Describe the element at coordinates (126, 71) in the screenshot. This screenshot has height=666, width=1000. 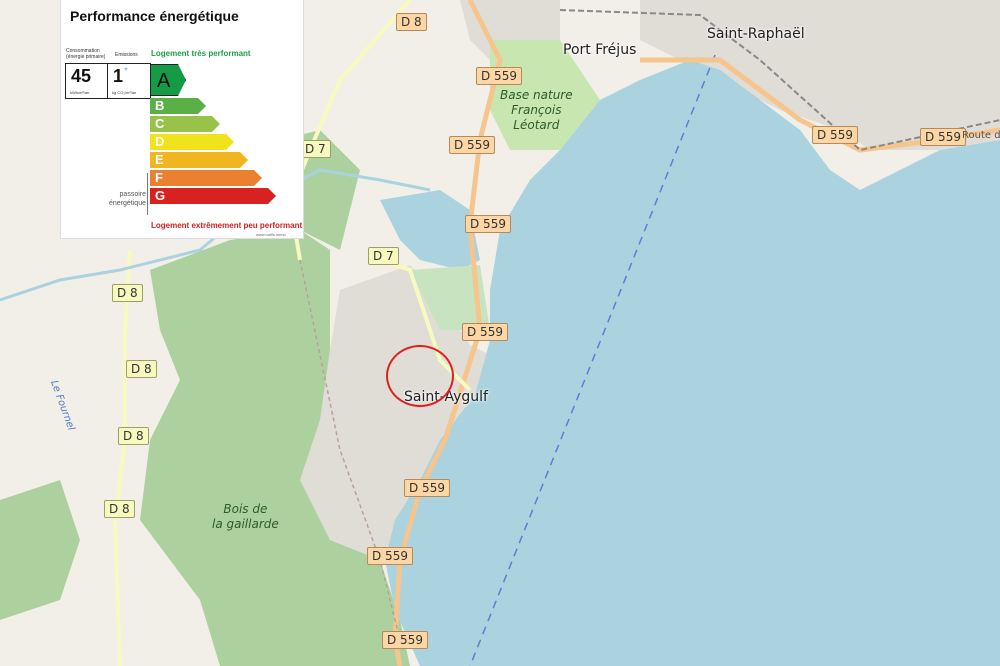
I see `emissions-star: *` at that location.